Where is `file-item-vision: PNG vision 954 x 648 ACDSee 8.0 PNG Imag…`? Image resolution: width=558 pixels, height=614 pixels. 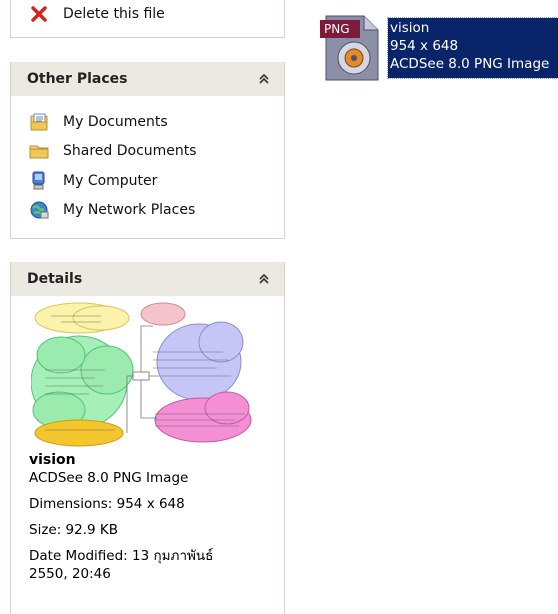
file-item-vision: PNG vision 954 x 648 ACDSee 8.0 PNG Imag… is located at coordinates (439, 49).